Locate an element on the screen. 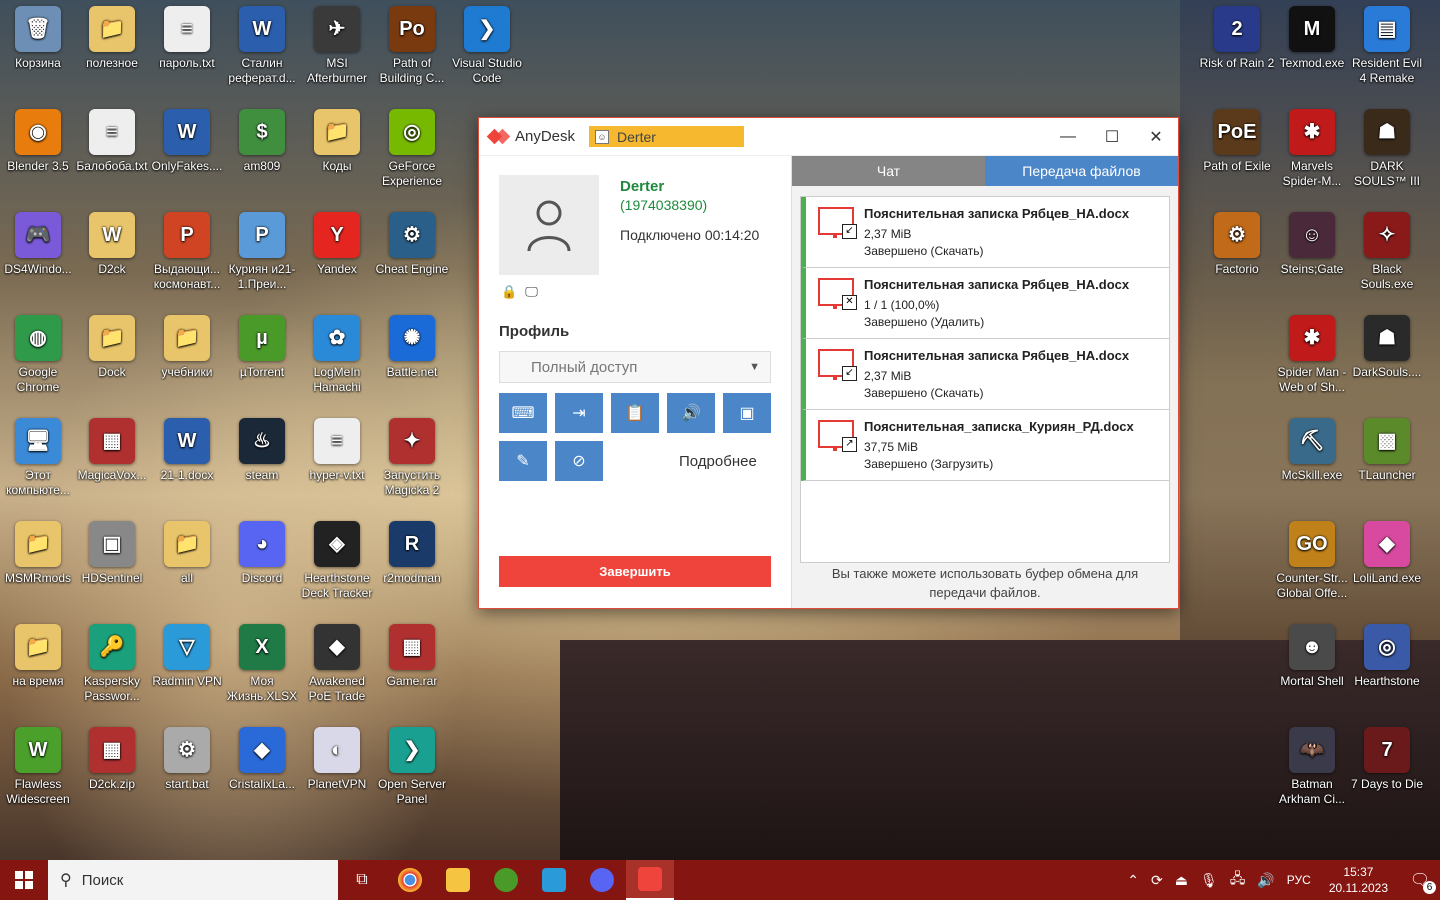  desktop-icon: 📁 MSMRmods is located at coordinates (38, 565).